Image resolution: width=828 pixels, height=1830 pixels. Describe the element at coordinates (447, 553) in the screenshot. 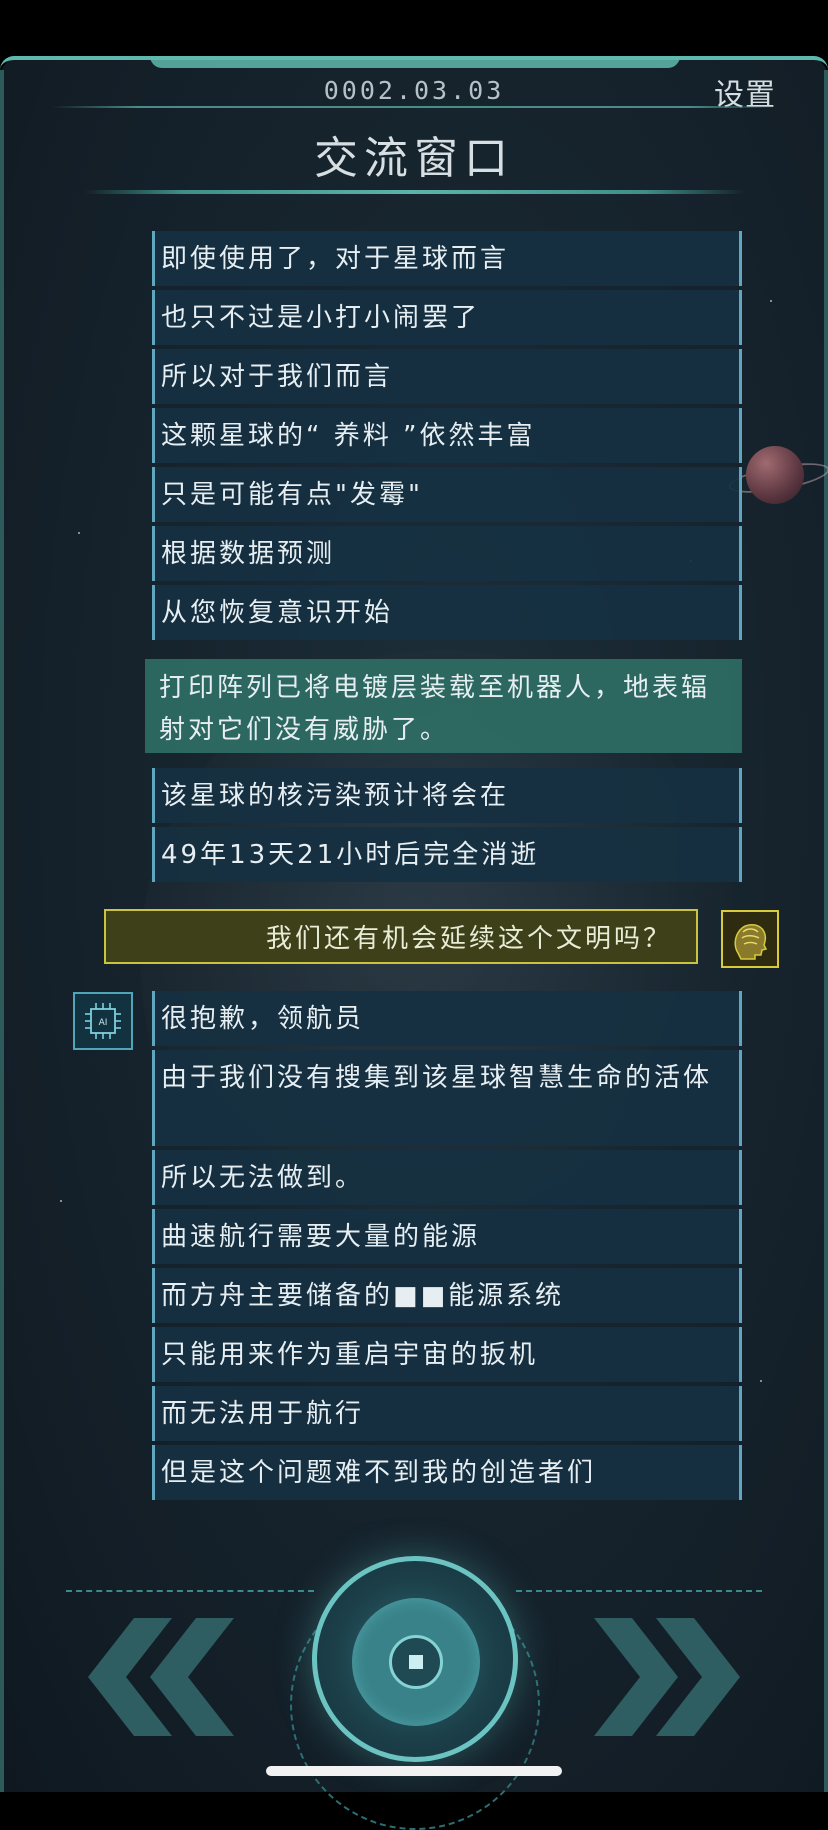

I see `ai-message: 根据数据预测` at that location.